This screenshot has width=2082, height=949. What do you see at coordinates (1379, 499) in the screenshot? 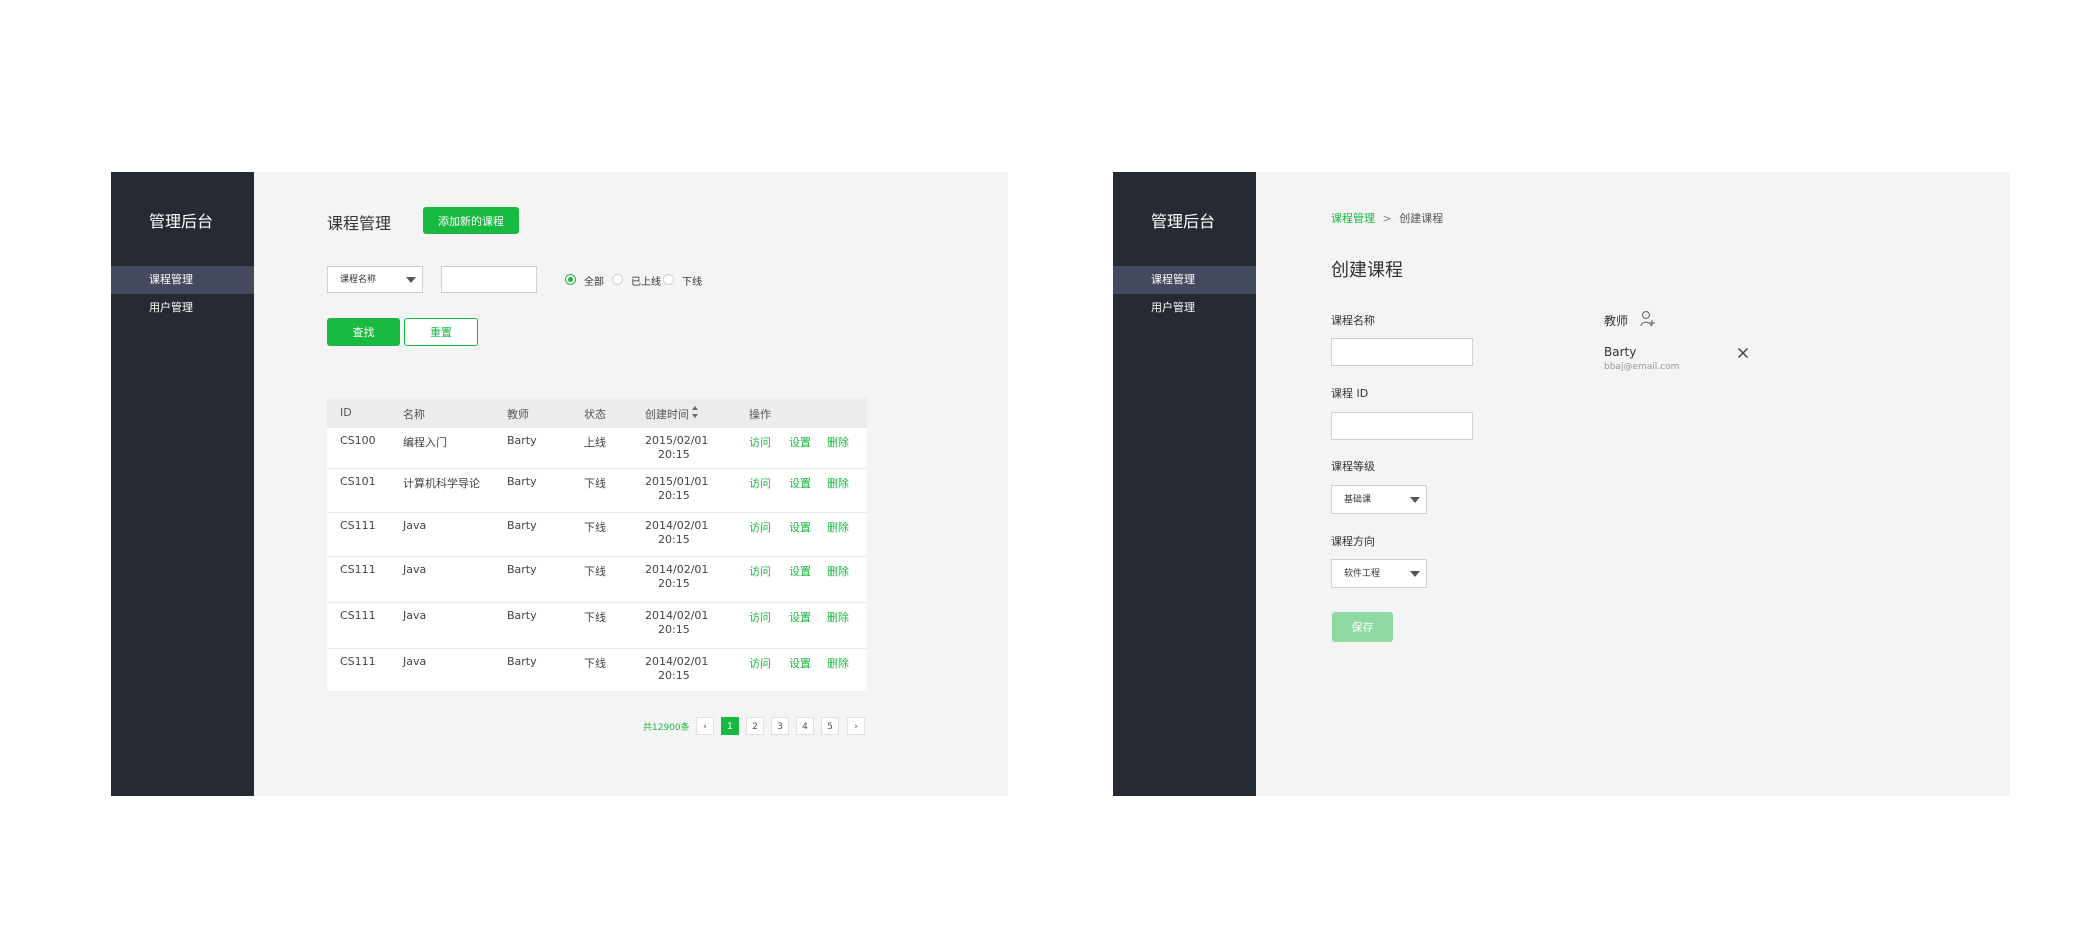
I see `course-level-select: 基础课` at bounding box center [1379, 499].